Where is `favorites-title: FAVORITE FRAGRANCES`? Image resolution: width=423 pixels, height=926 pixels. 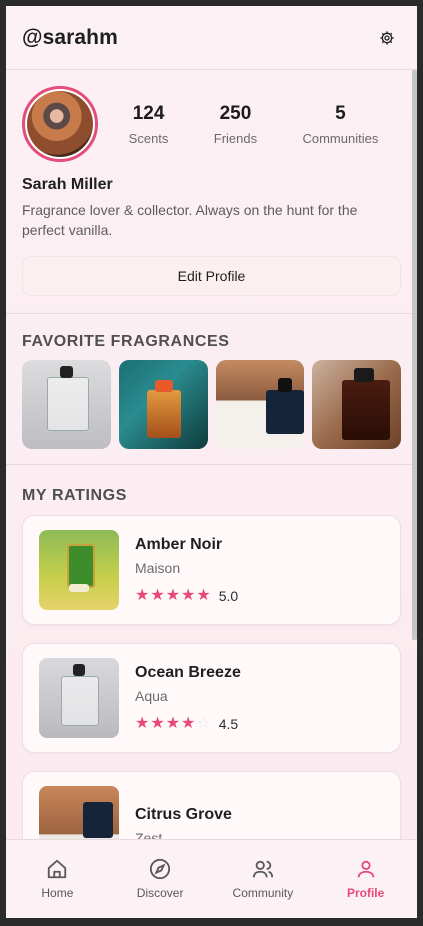 favorites-title: FAVORITE FRAGRANCES is located at coordinates (126, 341).